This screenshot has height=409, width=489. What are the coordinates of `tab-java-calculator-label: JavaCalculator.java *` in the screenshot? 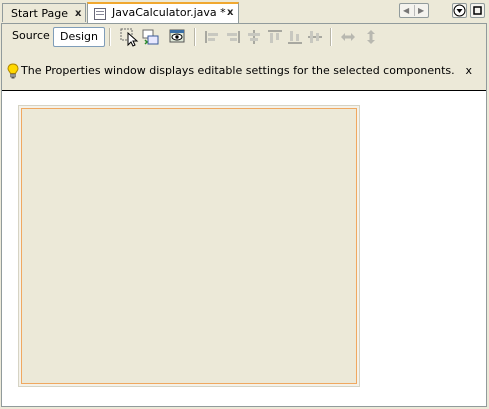 It's located at (169, 12).